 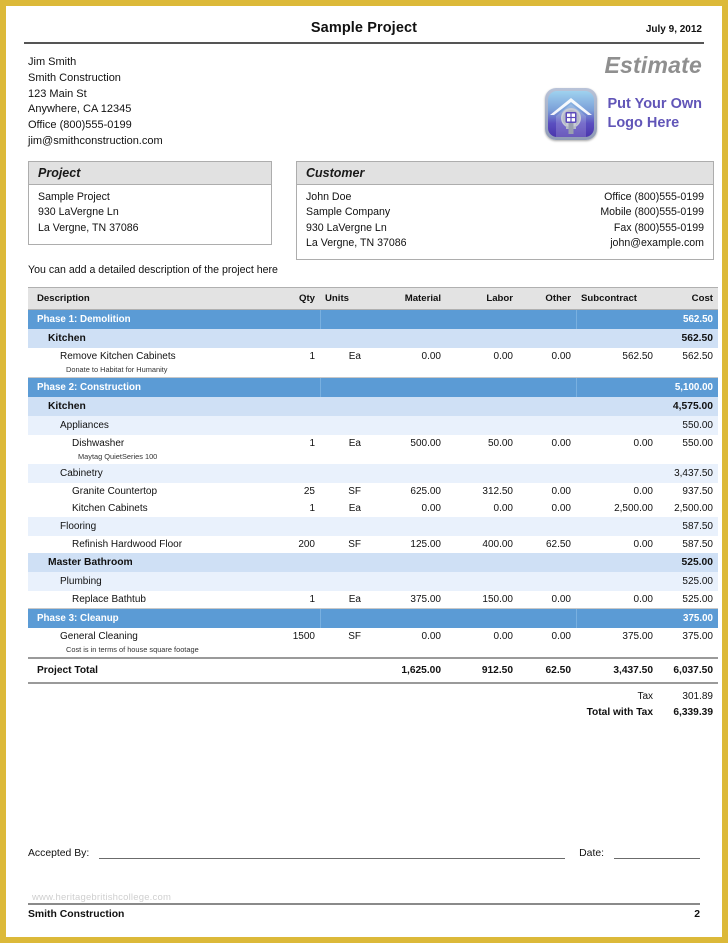 I want to click on project-total-label: Project Total, so click(x=151, y=670).